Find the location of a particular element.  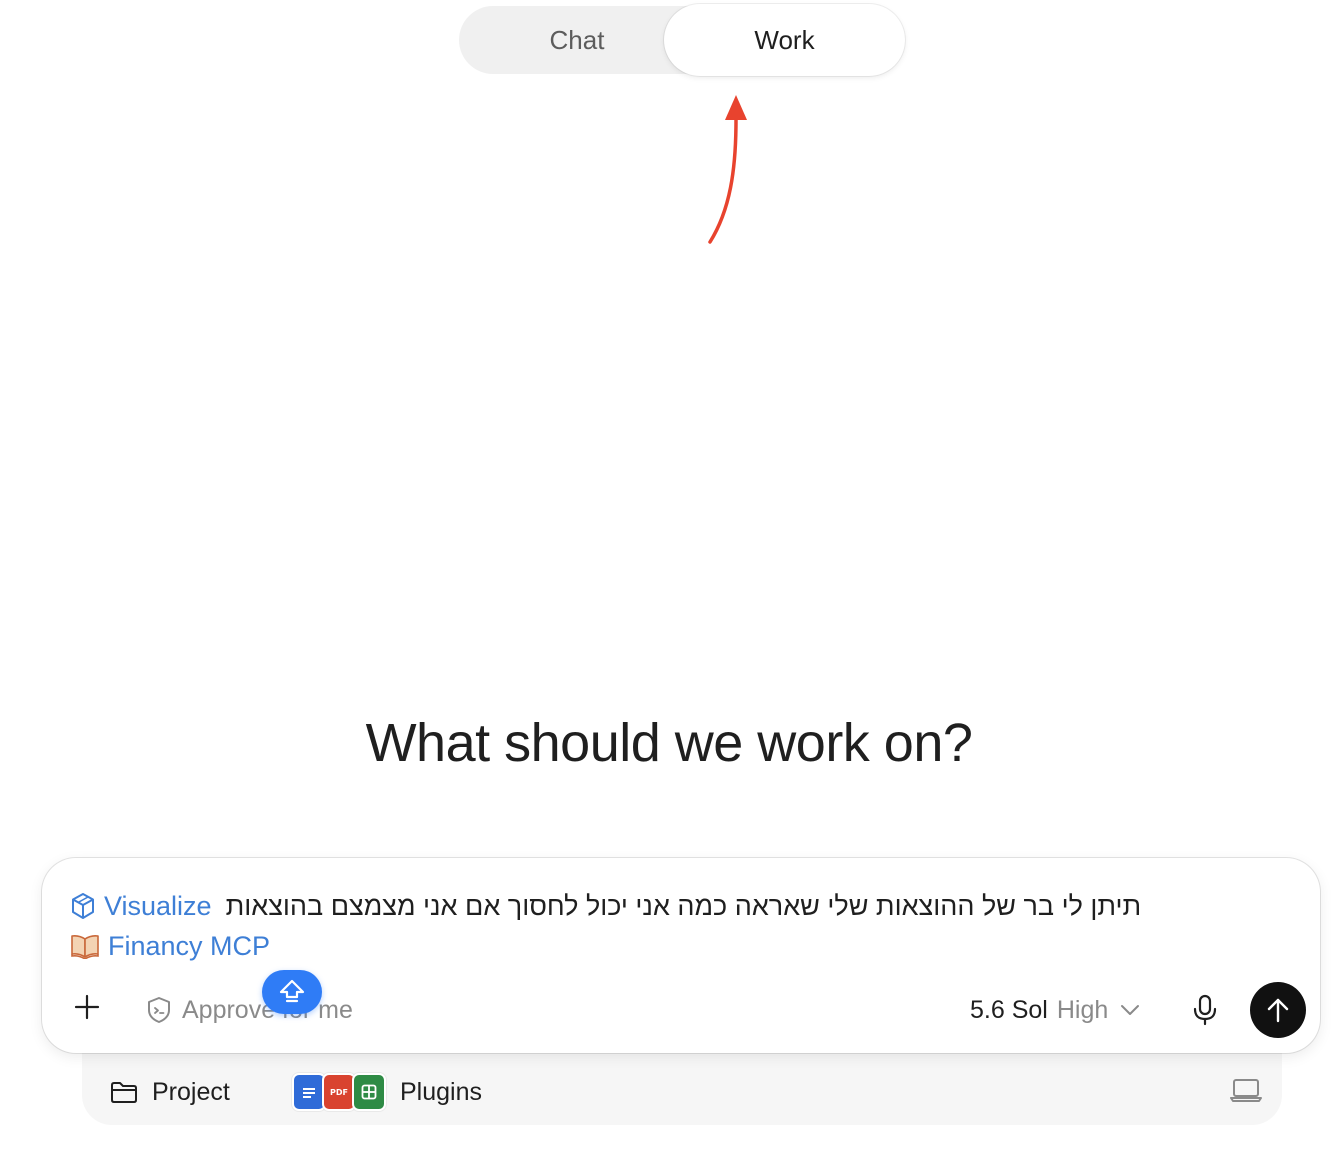

shift-key-badge is located at coordinates (292, 992).